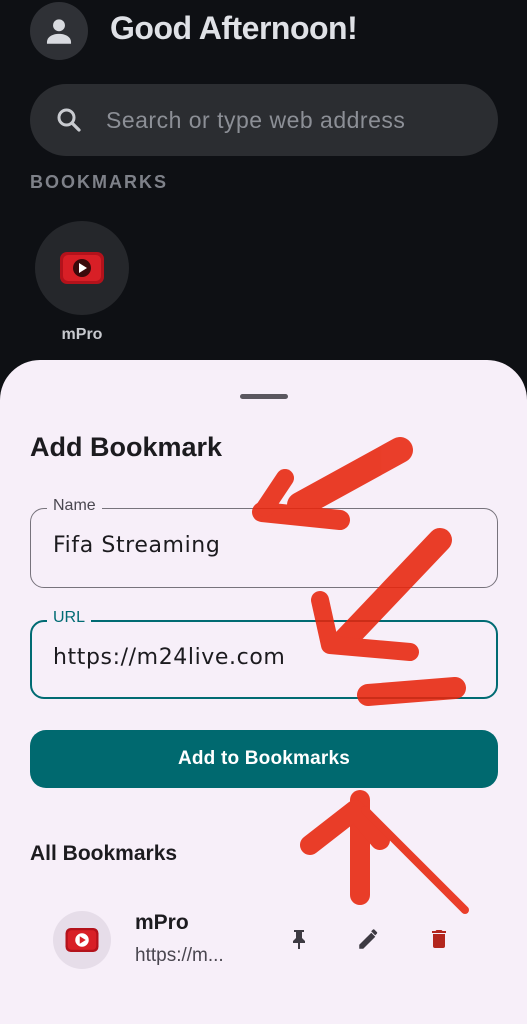 This screenshot has height=1024, width=527. What do you see at coordinates (234, 28) in the screenshot?
I see `greeting-title: Good Afternoon!` at bounding box center [234, 28].